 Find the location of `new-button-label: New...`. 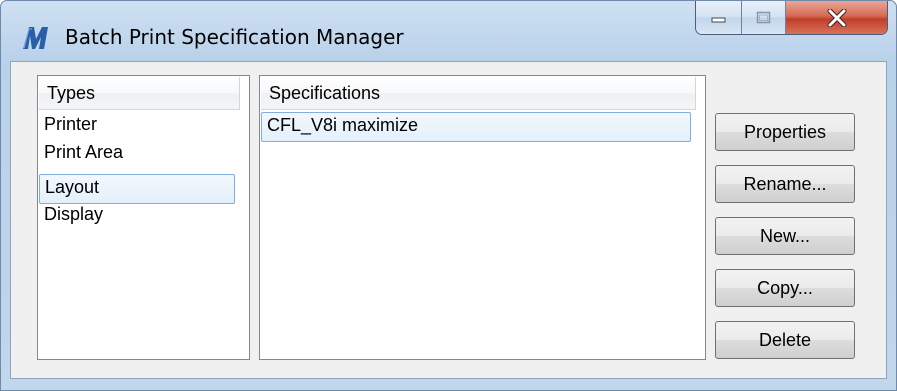

new-button-label: New... is located at coordinates (785, 235).